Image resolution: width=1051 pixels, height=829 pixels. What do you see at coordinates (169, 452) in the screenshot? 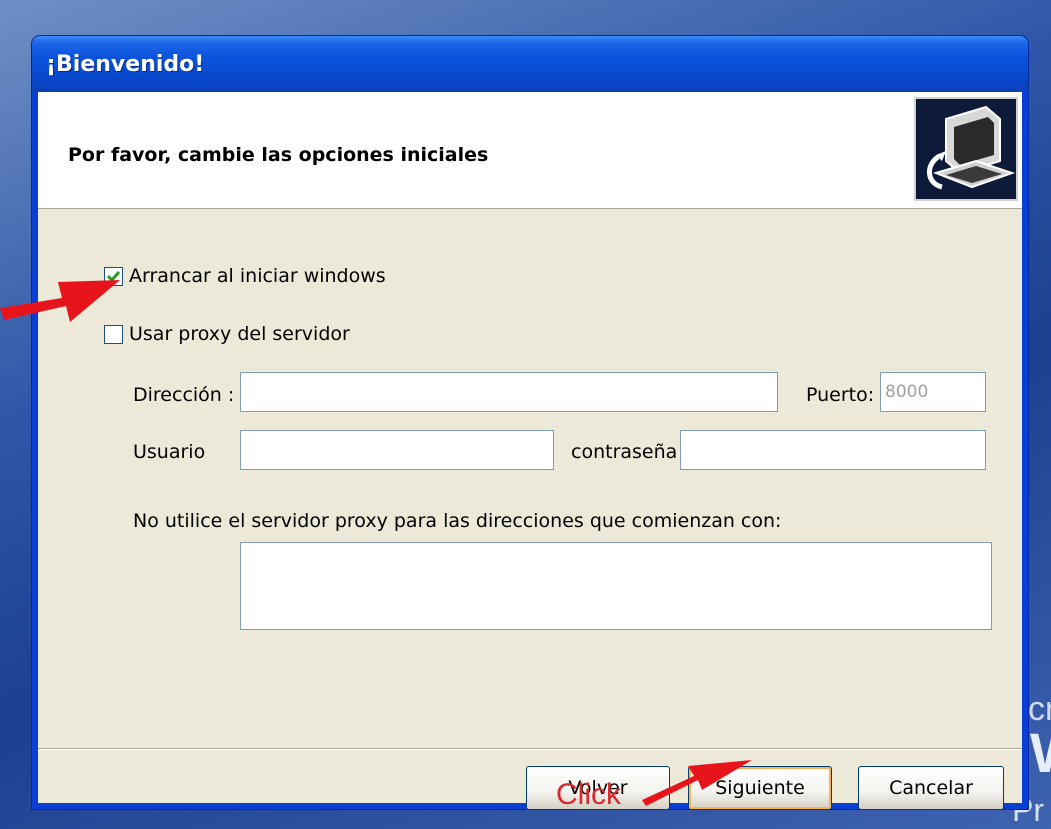
I see `usuario-label: Usuario` at bounding box center [169, 452].